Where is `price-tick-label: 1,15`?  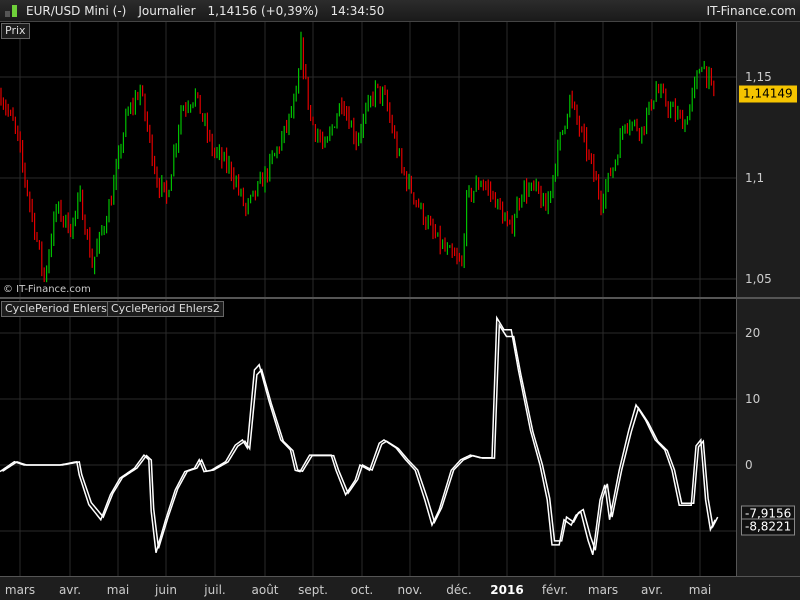
price-tick-label: 1,15 is located at coordinates (758, 77).